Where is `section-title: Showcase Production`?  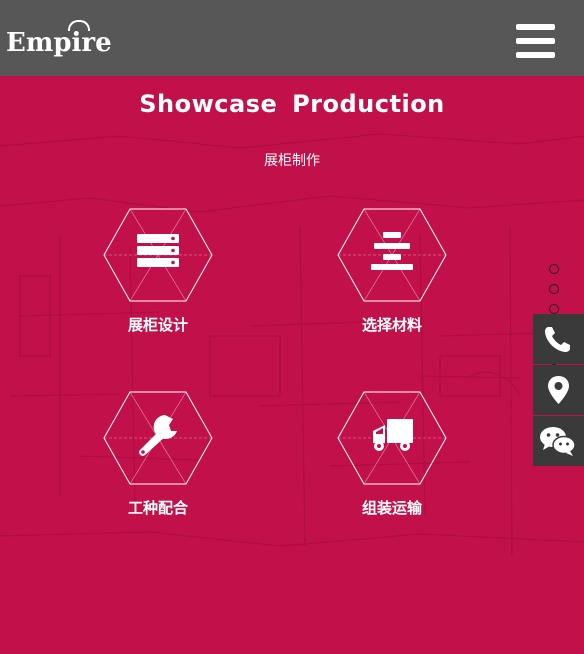
section-title: Showcase Production is located at coordinates (292, 104).